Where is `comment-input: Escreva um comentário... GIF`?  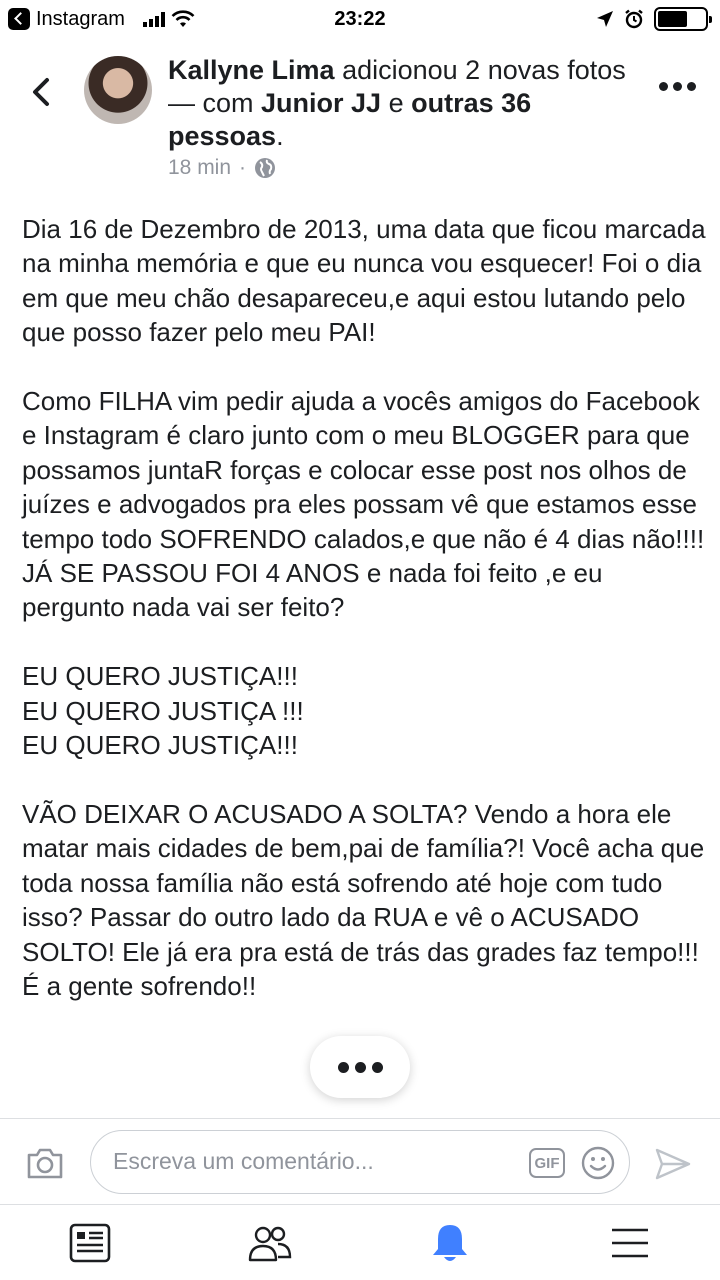 comment-input: Escreva um comentário... GIF is located at coordinates (360, 1162).